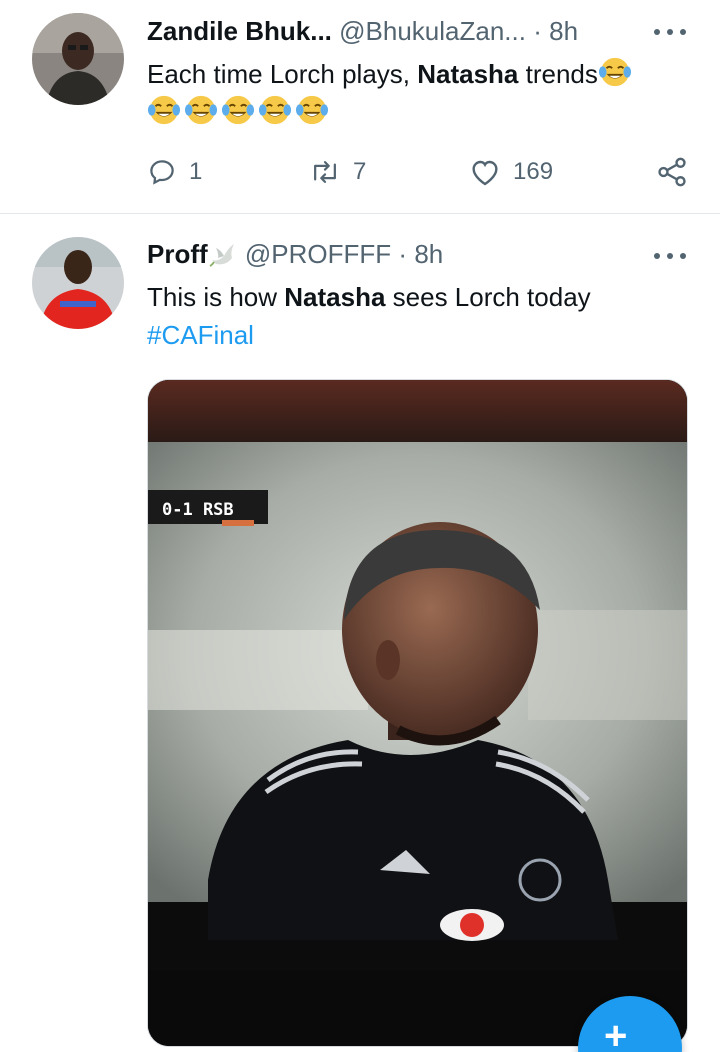 The image size is (720, 1052). Describe the element at coordinates (318, 254) in the screenshot. I see `user-handle: @PROFFFF` at that location.